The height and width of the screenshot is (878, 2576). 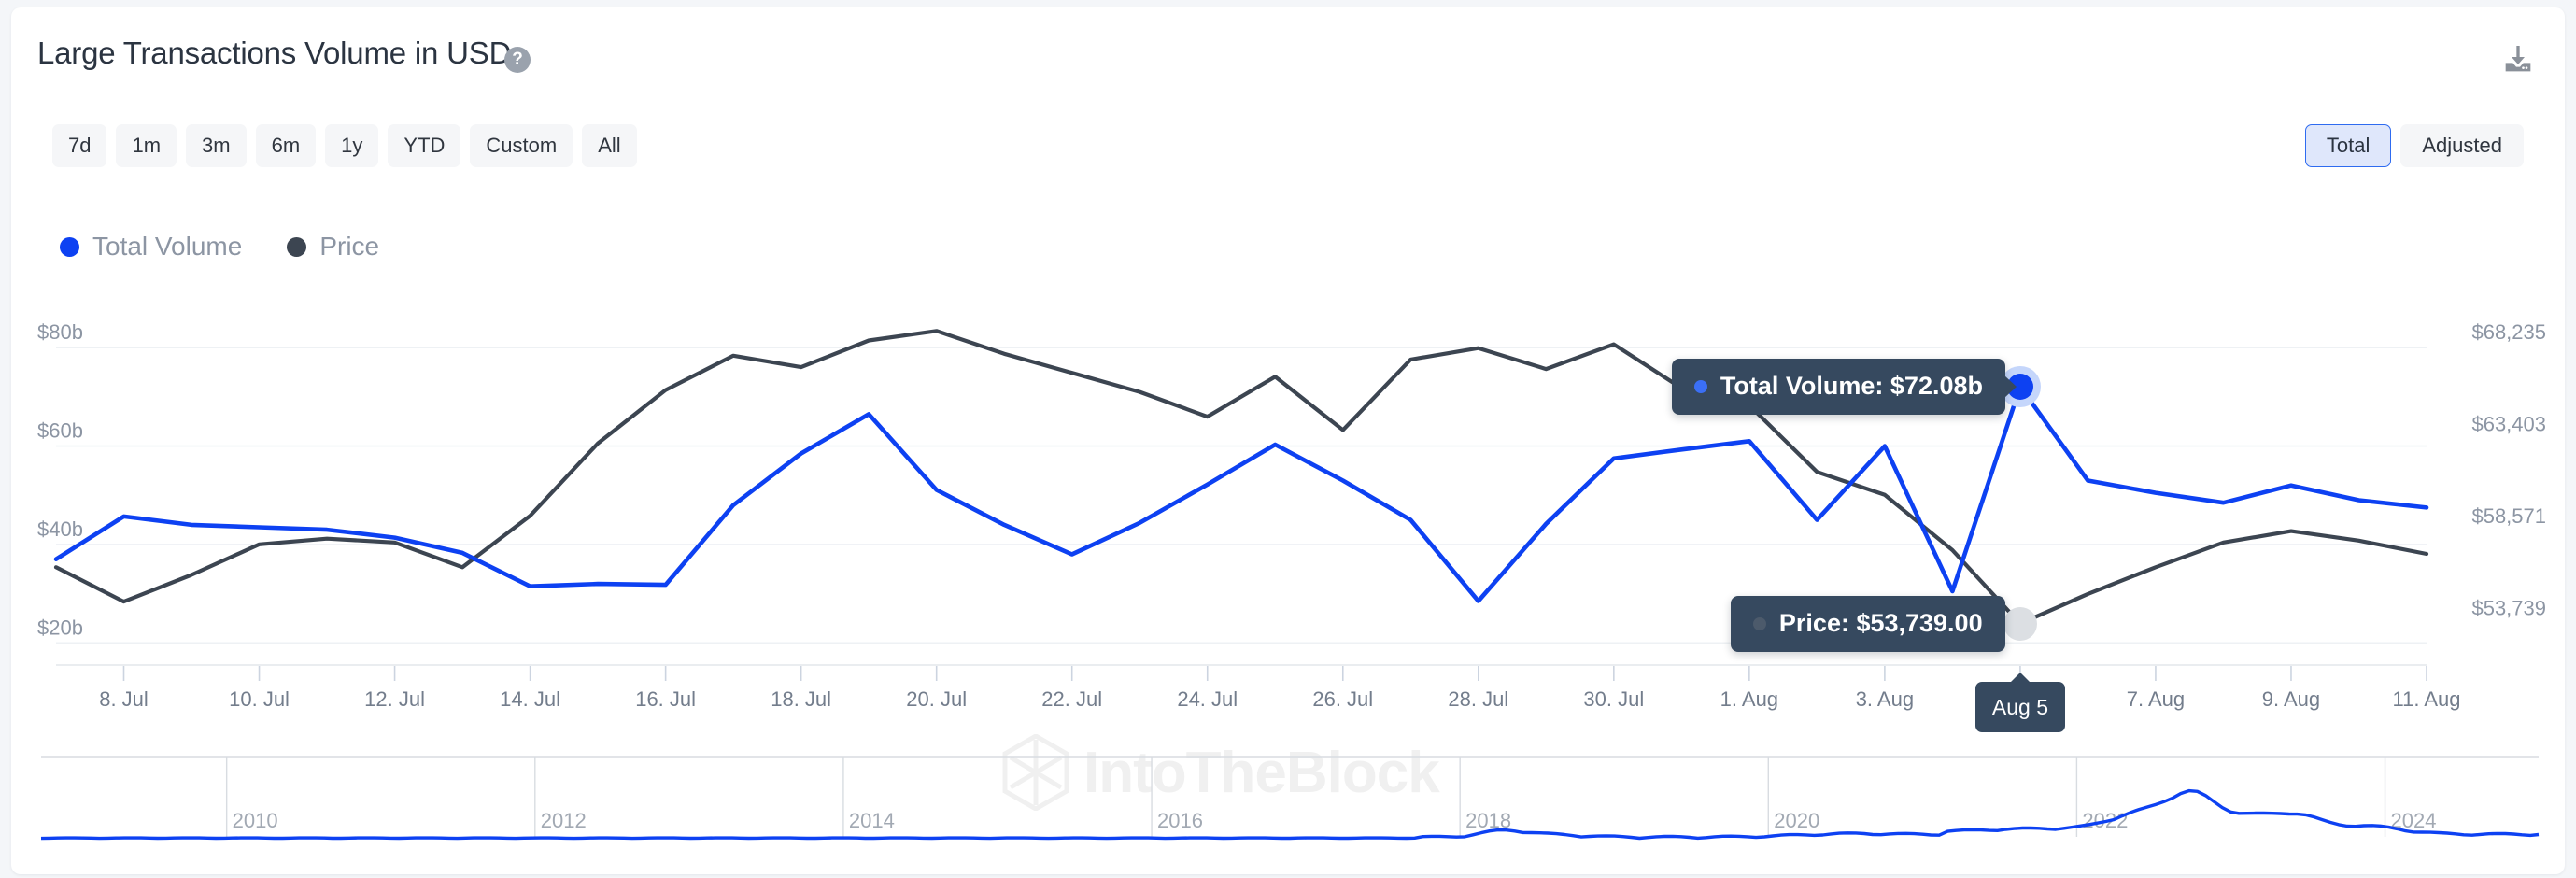 I want to click on tooltip-text-total-volume: Total Volume: $72.08b, so click(x=1851, y=386).